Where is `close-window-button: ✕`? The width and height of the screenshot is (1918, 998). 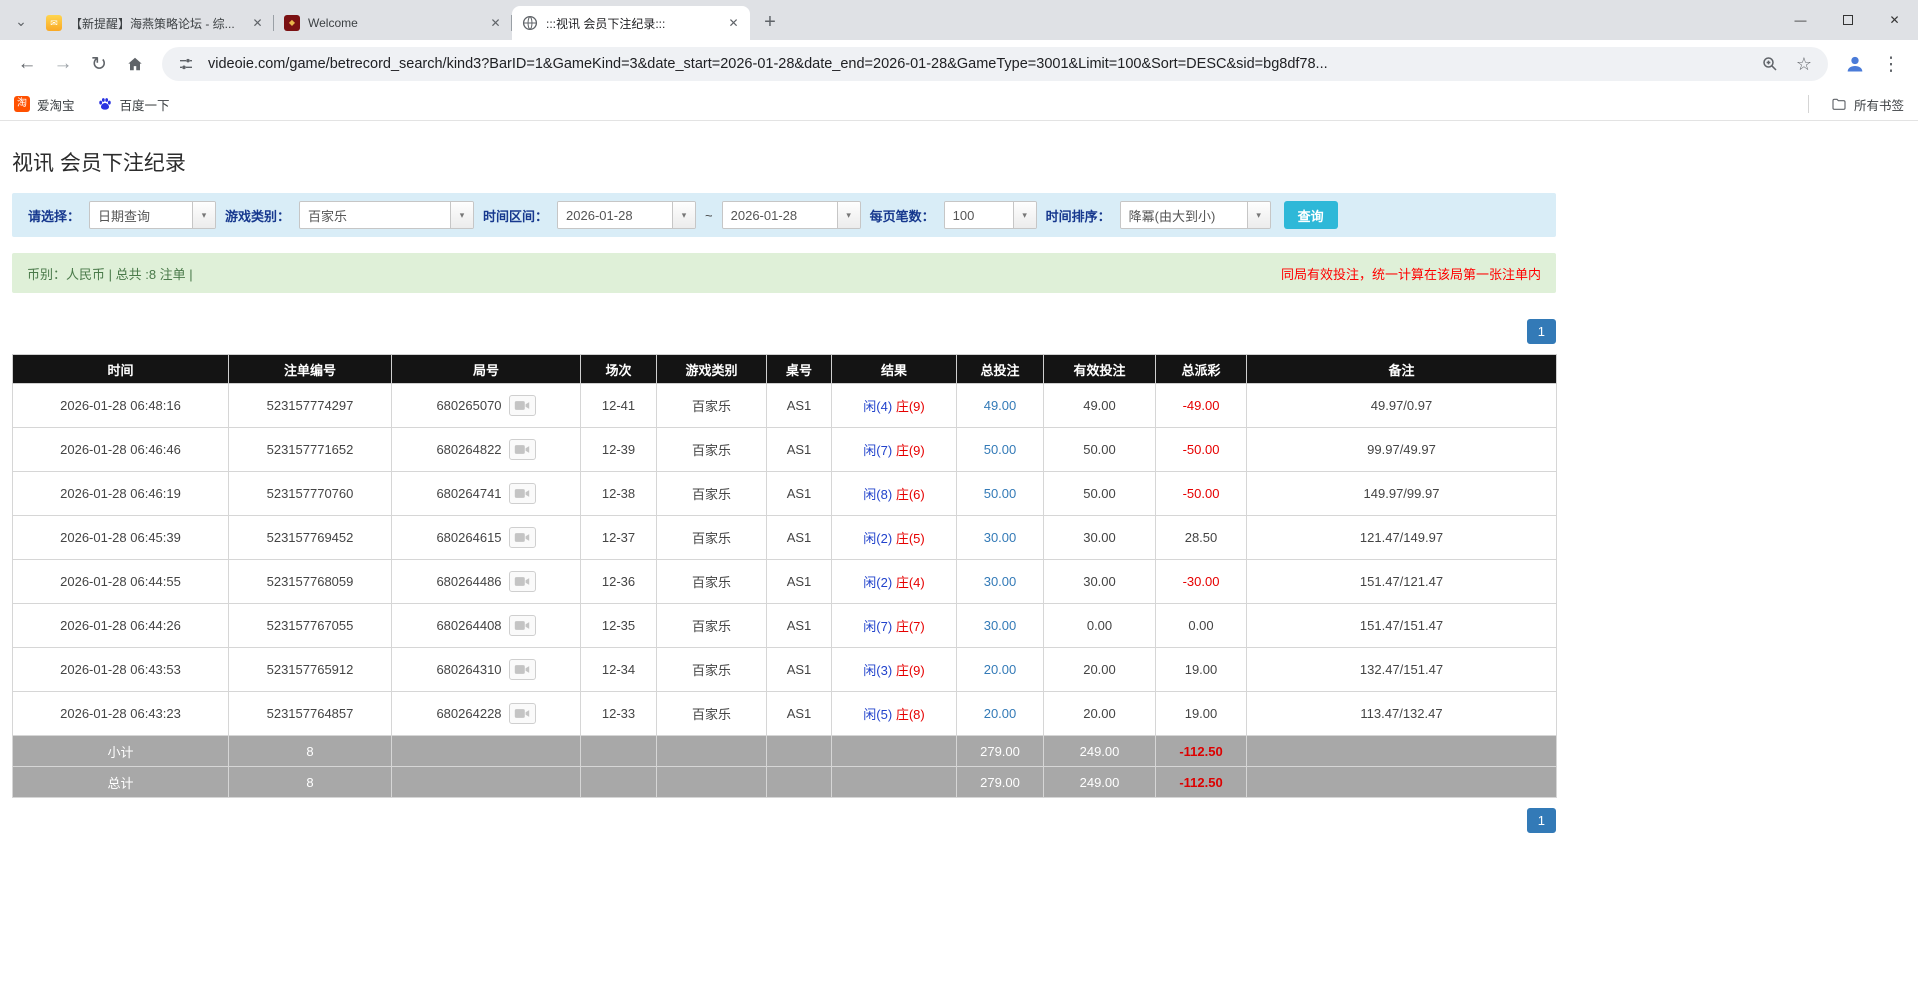 close-window-button: ✕ is located at coordinates (1894, 20).